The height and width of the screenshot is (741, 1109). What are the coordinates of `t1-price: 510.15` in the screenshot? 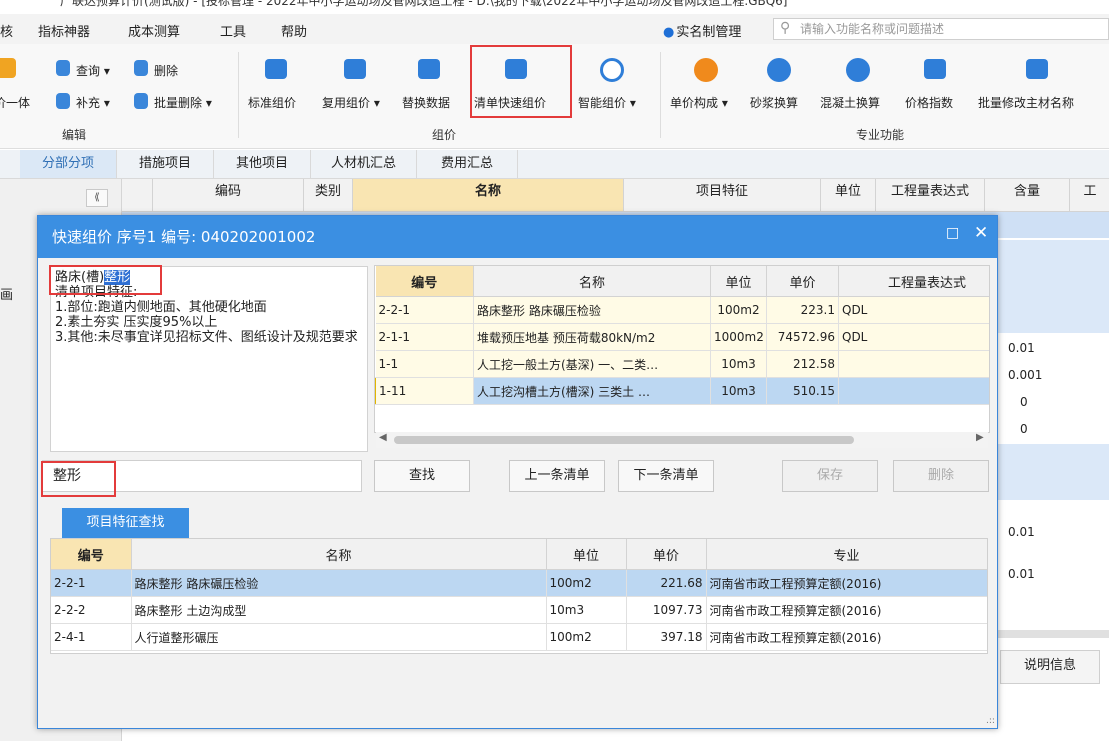 It's located at (802, 391).